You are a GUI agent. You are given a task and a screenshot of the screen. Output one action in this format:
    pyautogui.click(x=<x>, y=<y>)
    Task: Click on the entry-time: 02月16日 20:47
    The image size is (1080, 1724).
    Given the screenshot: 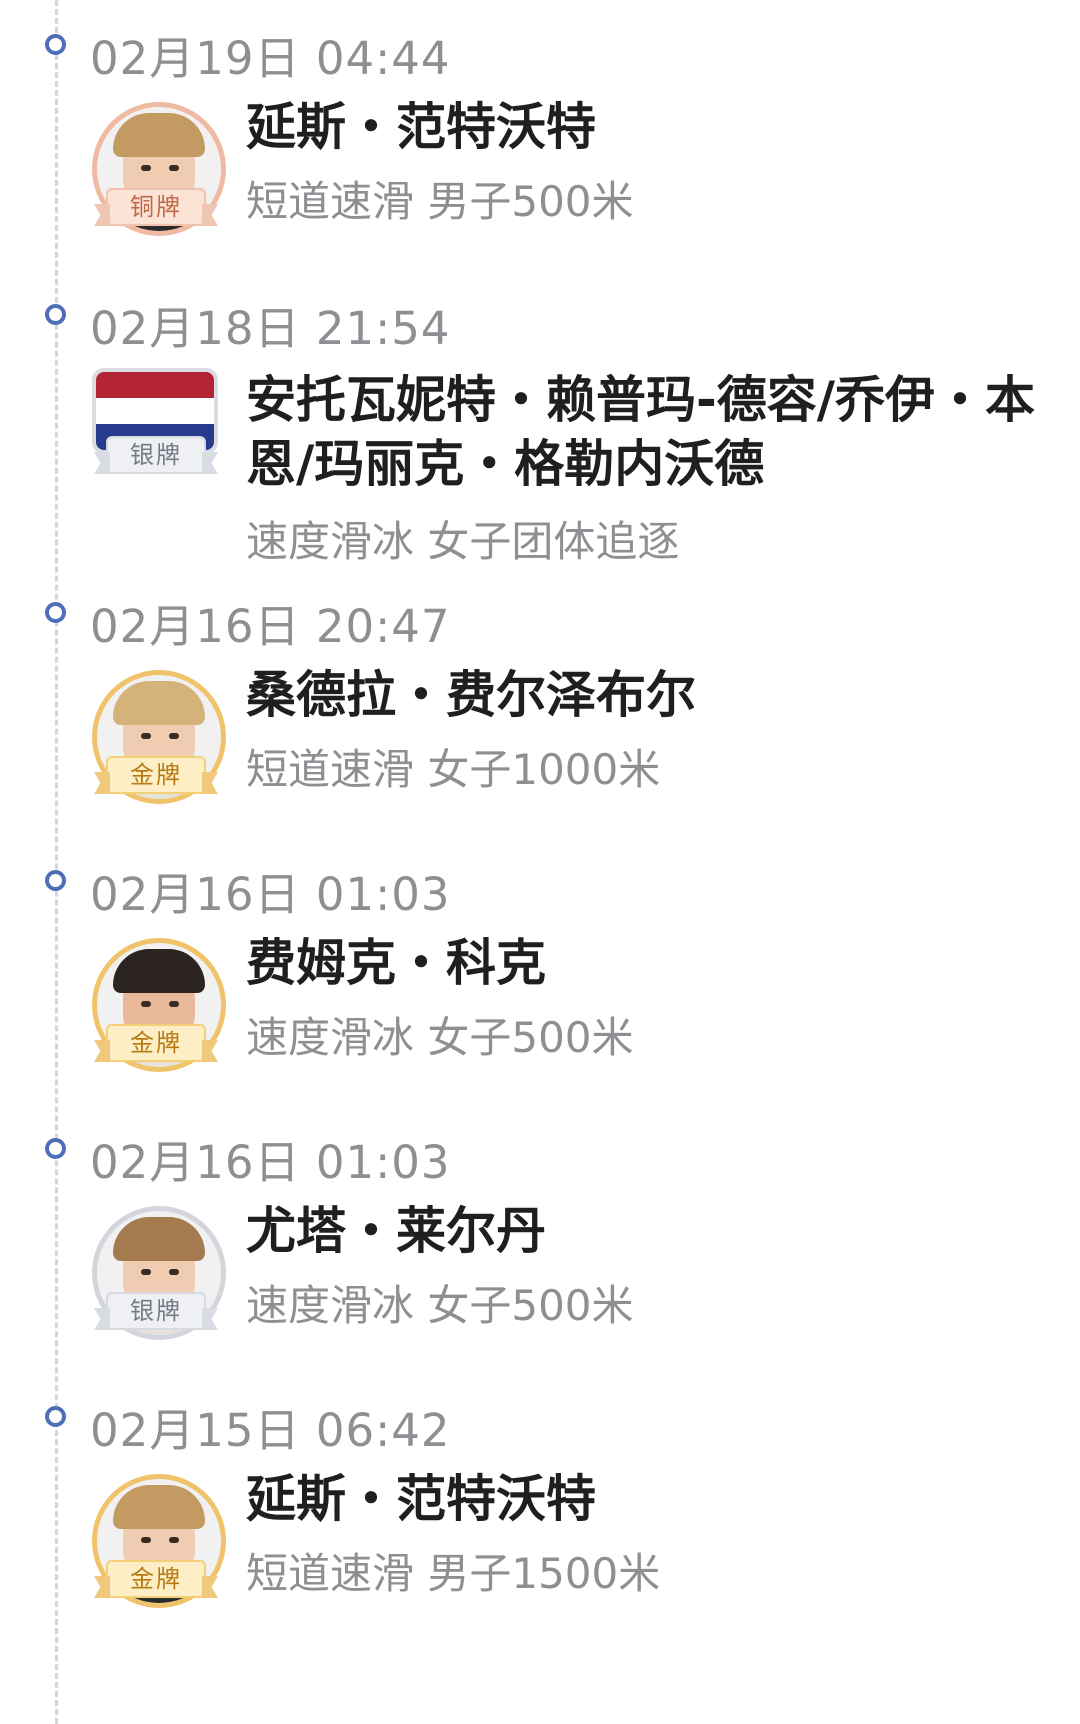 What is the action you would take?
    pyautogui.click(x=270, y=626)
    